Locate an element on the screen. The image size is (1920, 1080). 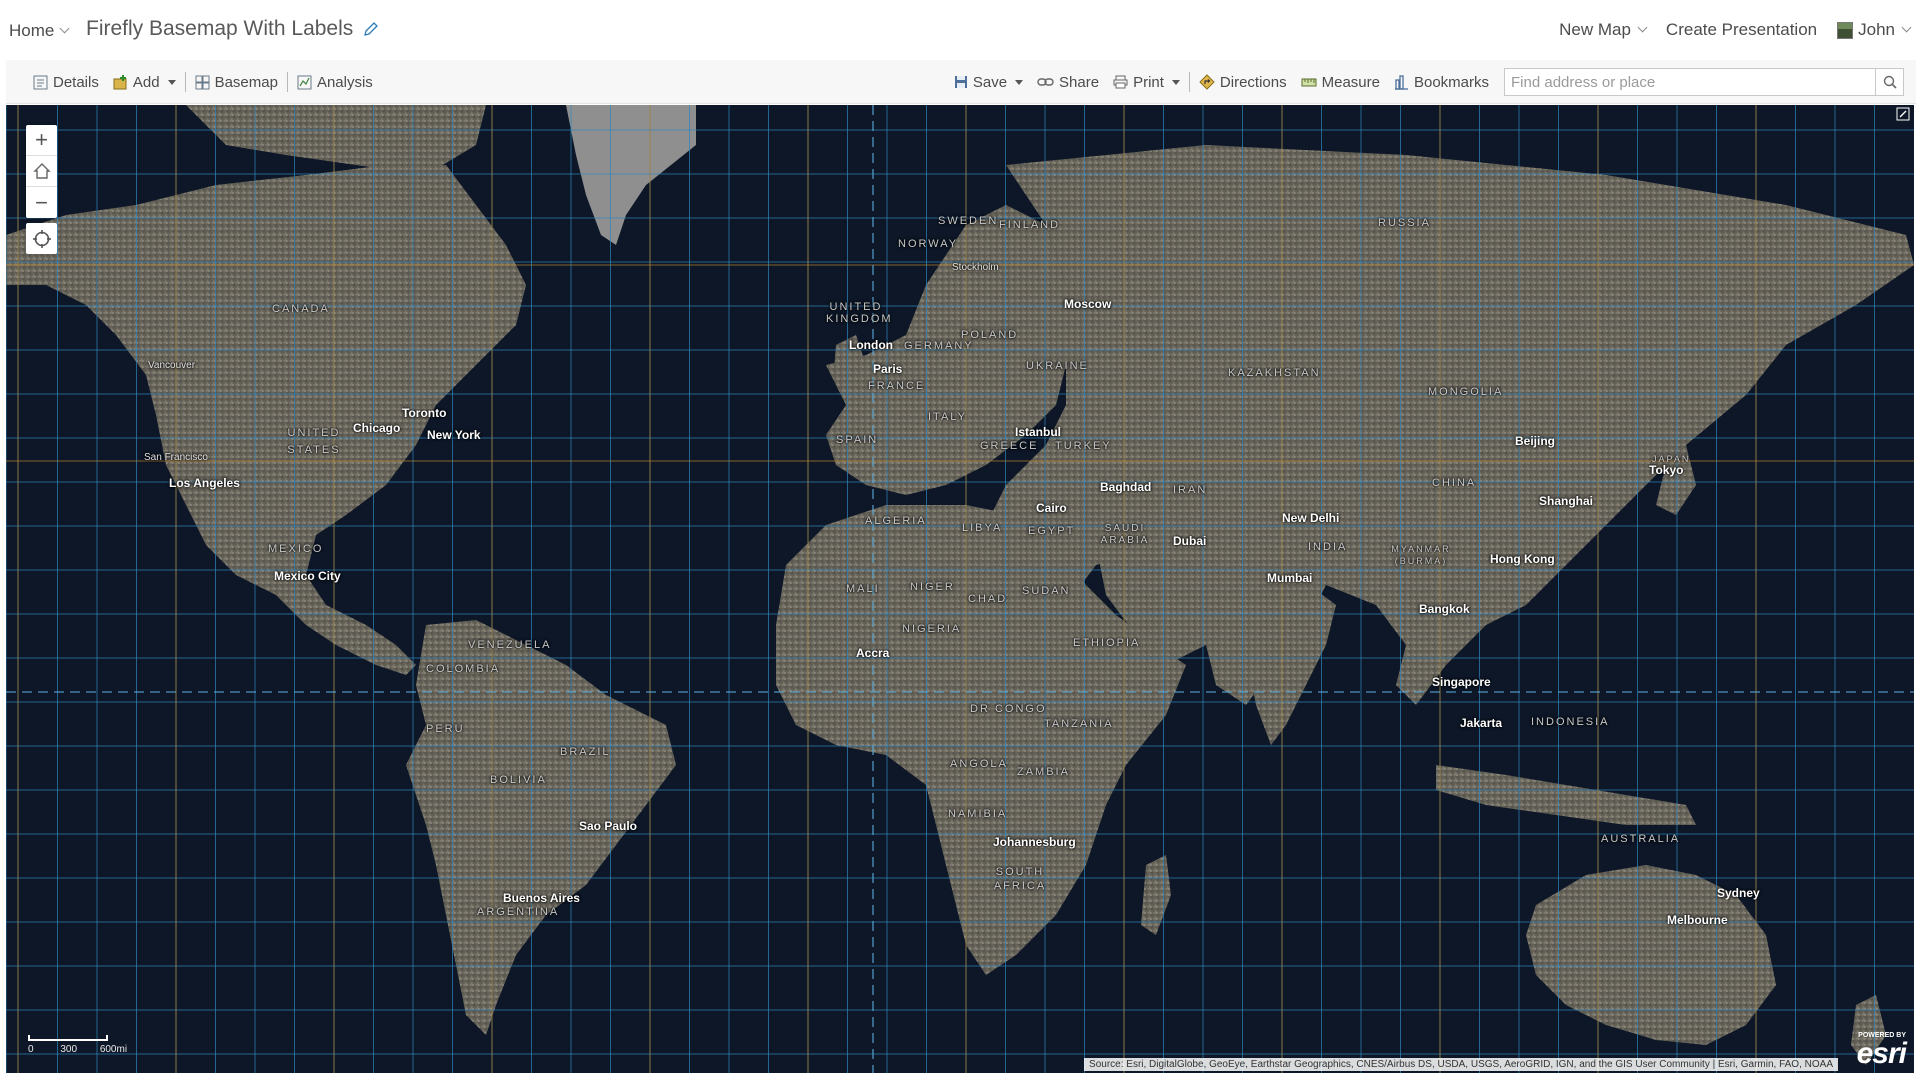
country-label-norway: NORWAY is located at coordinates (928, 244).